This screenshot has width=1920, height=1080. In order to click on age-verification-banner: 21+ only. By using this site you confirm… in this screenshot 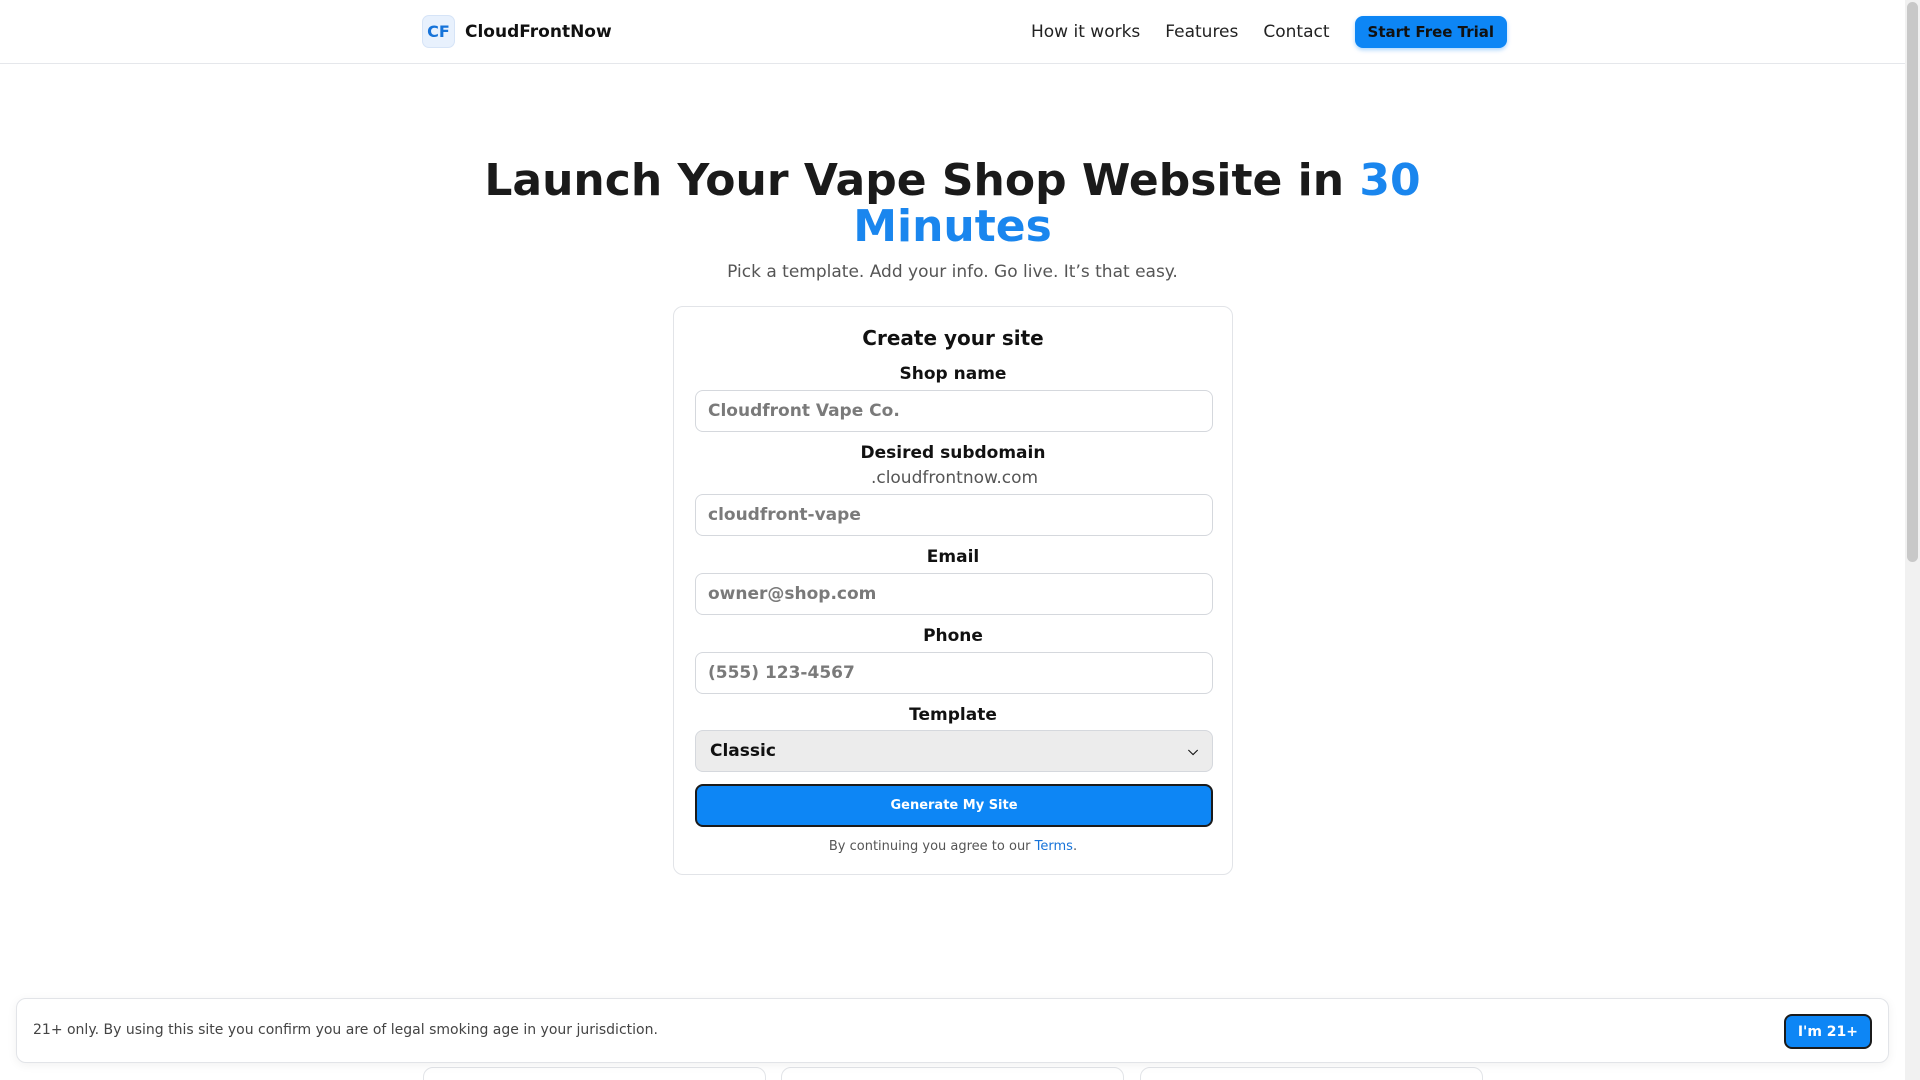, I will do `click(952, 1030)`.